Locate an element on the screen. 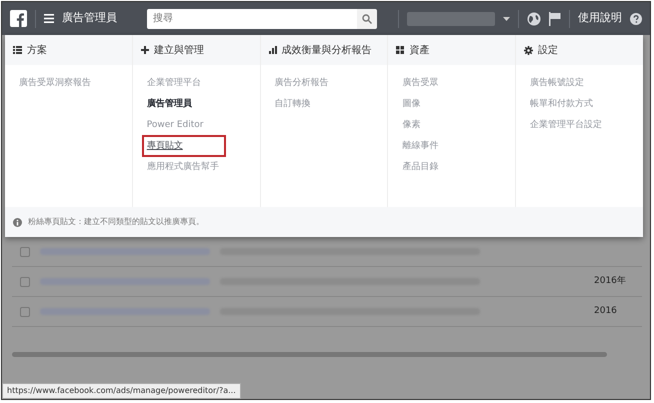  menu-item: 企業管理平台 is located at coordinates (173, 83).